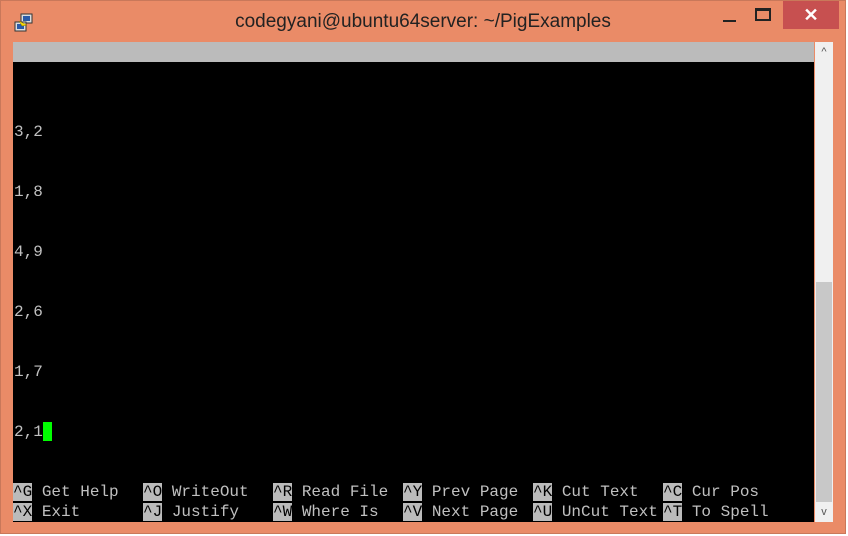 This screenshot has width=848, height=536. I want to click on scroll-up-button: ^, so click(824, 52).